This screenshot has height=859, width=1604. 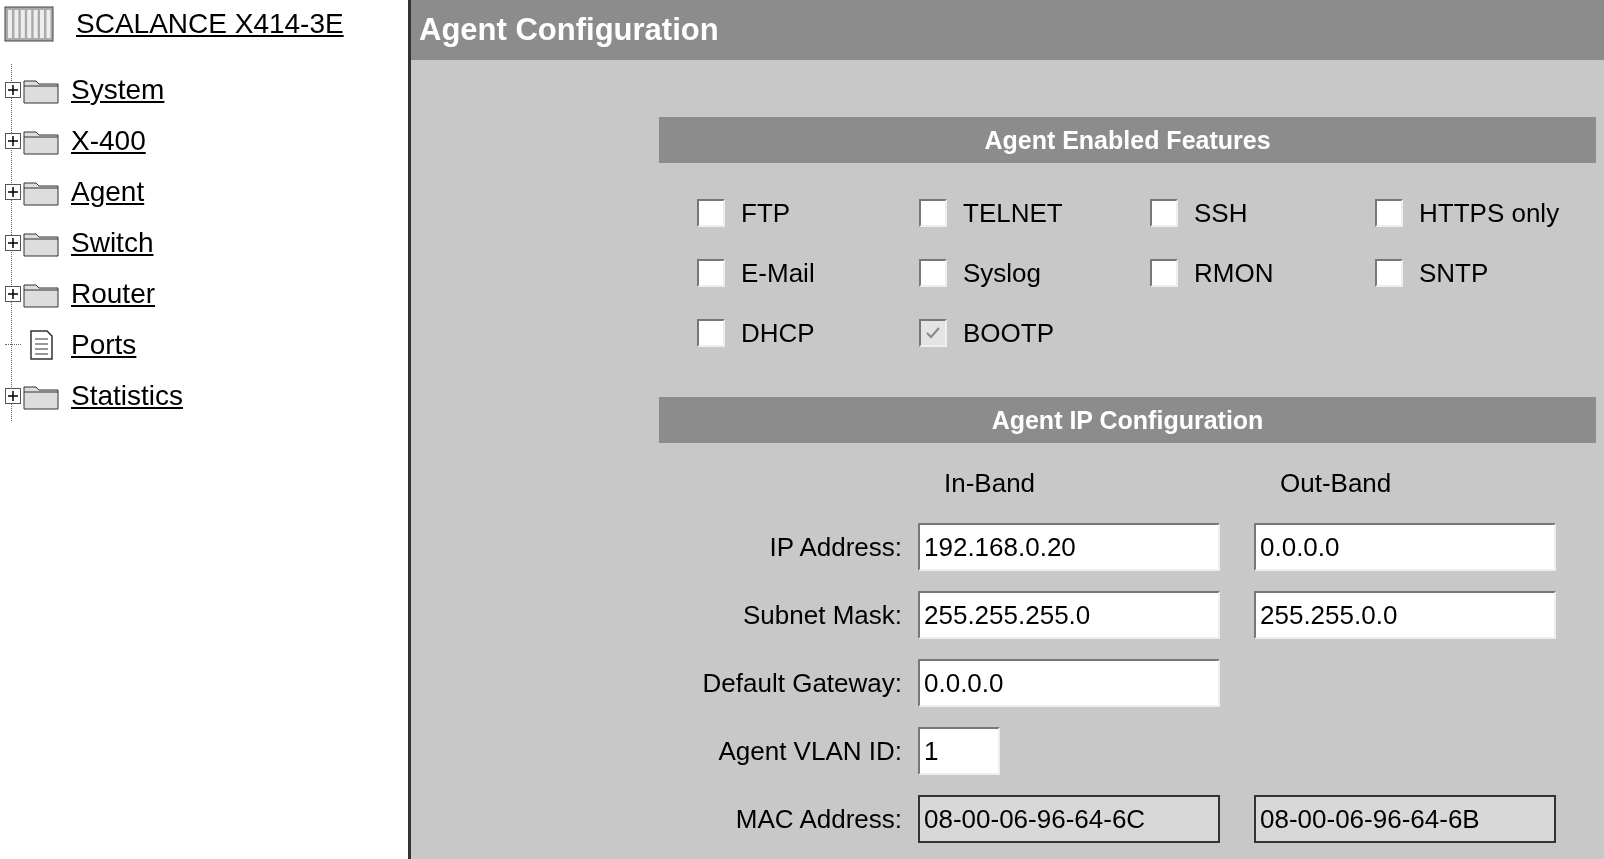 What do you see at coordinates (104, 344) in the screenshot?
I see `tree-link: Ports` at bounding box center [104, 344].